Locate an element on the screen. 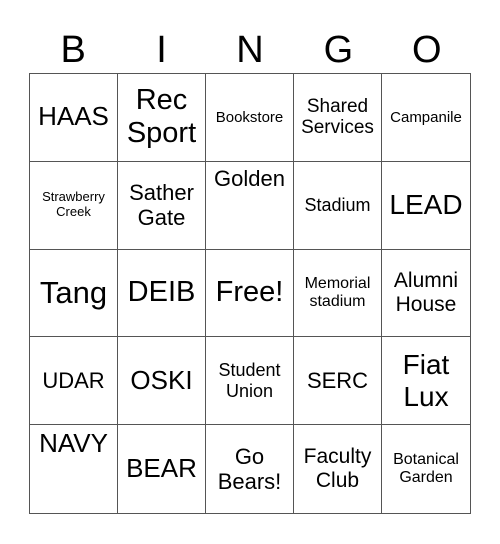  bingo-cell: BEAR is located at coordinates (162, 469).